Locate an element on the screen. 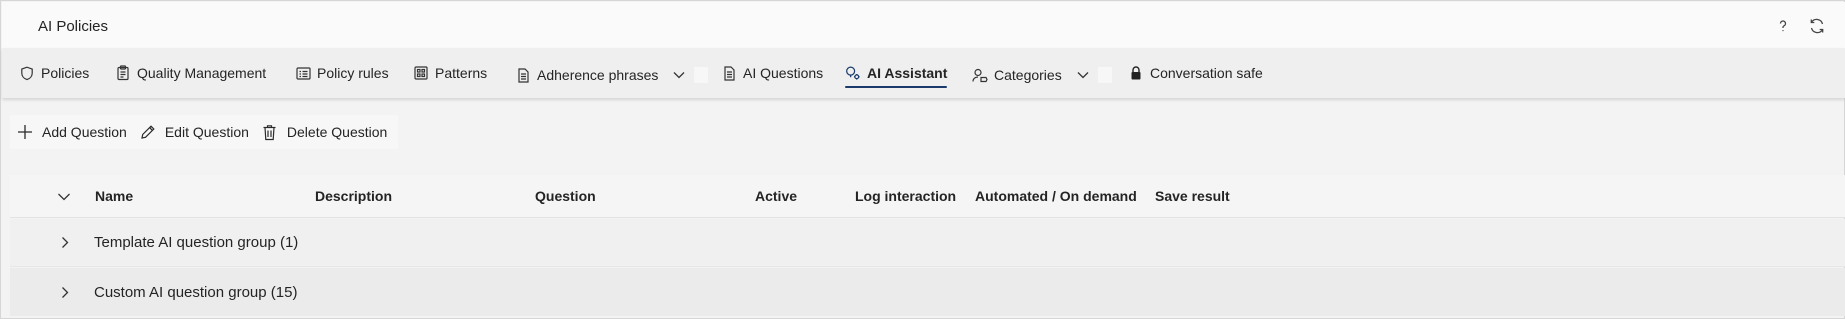  tab-patterns: Patterns is located at coordinates (450, 73).